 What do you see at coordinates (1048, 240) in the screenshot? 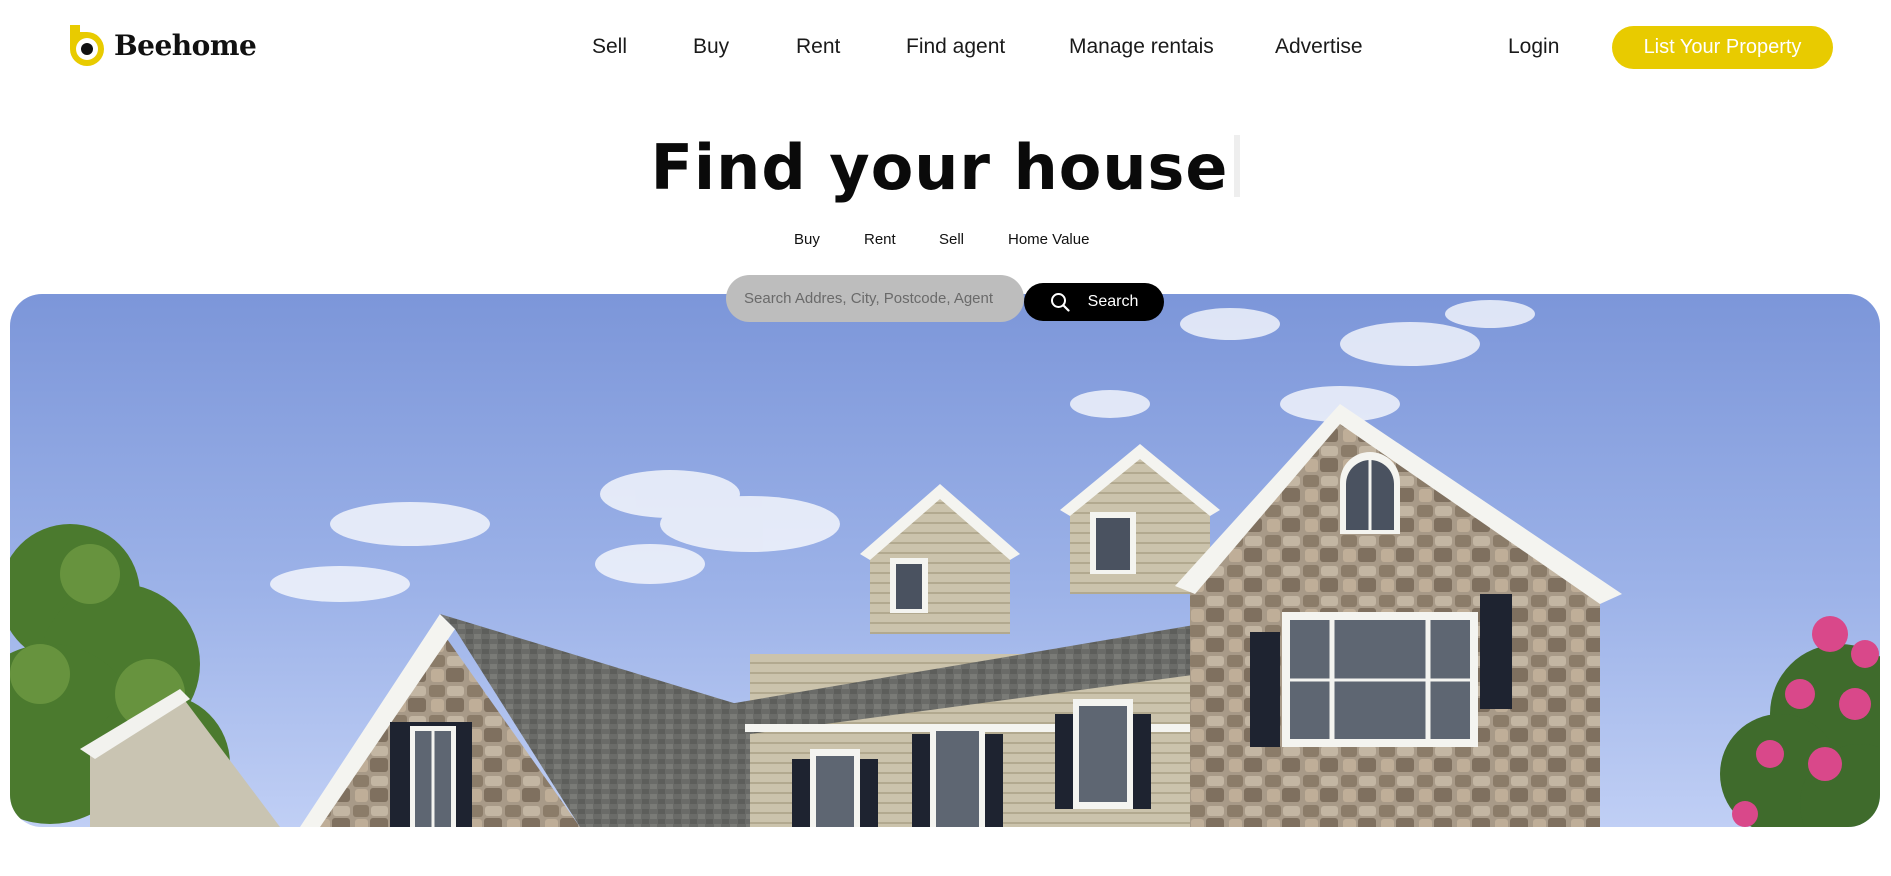
I see `tab-home-value: Home Value` at bounding box center [1048, 240].